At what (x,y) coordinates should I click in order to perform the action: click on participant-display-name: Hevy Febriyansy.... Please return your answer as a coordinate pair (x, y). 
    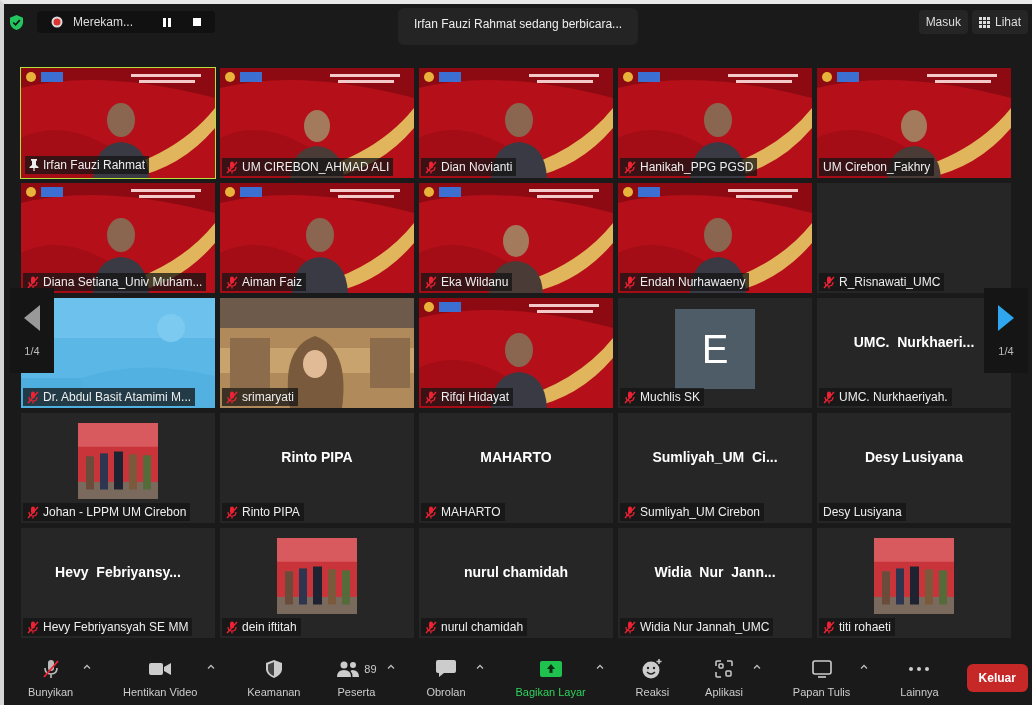
    Looking at the image, I should click on (118, 572).